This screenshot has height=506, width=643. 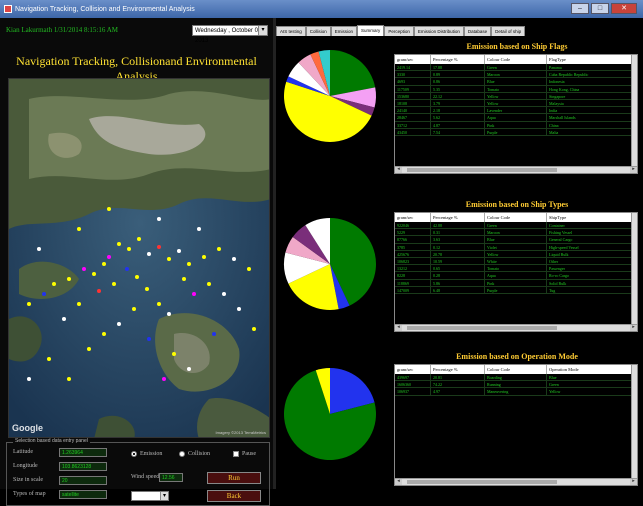 I want to click on table-row: 439697 20.81 Boarding Blue, so click(x=516, y=378).